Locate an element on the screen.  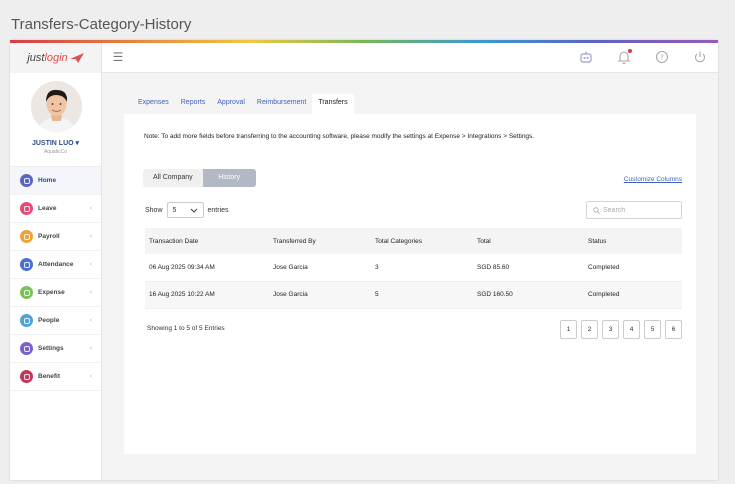
cell-total: SGD 160.50 is located at coordinates (528, 295).